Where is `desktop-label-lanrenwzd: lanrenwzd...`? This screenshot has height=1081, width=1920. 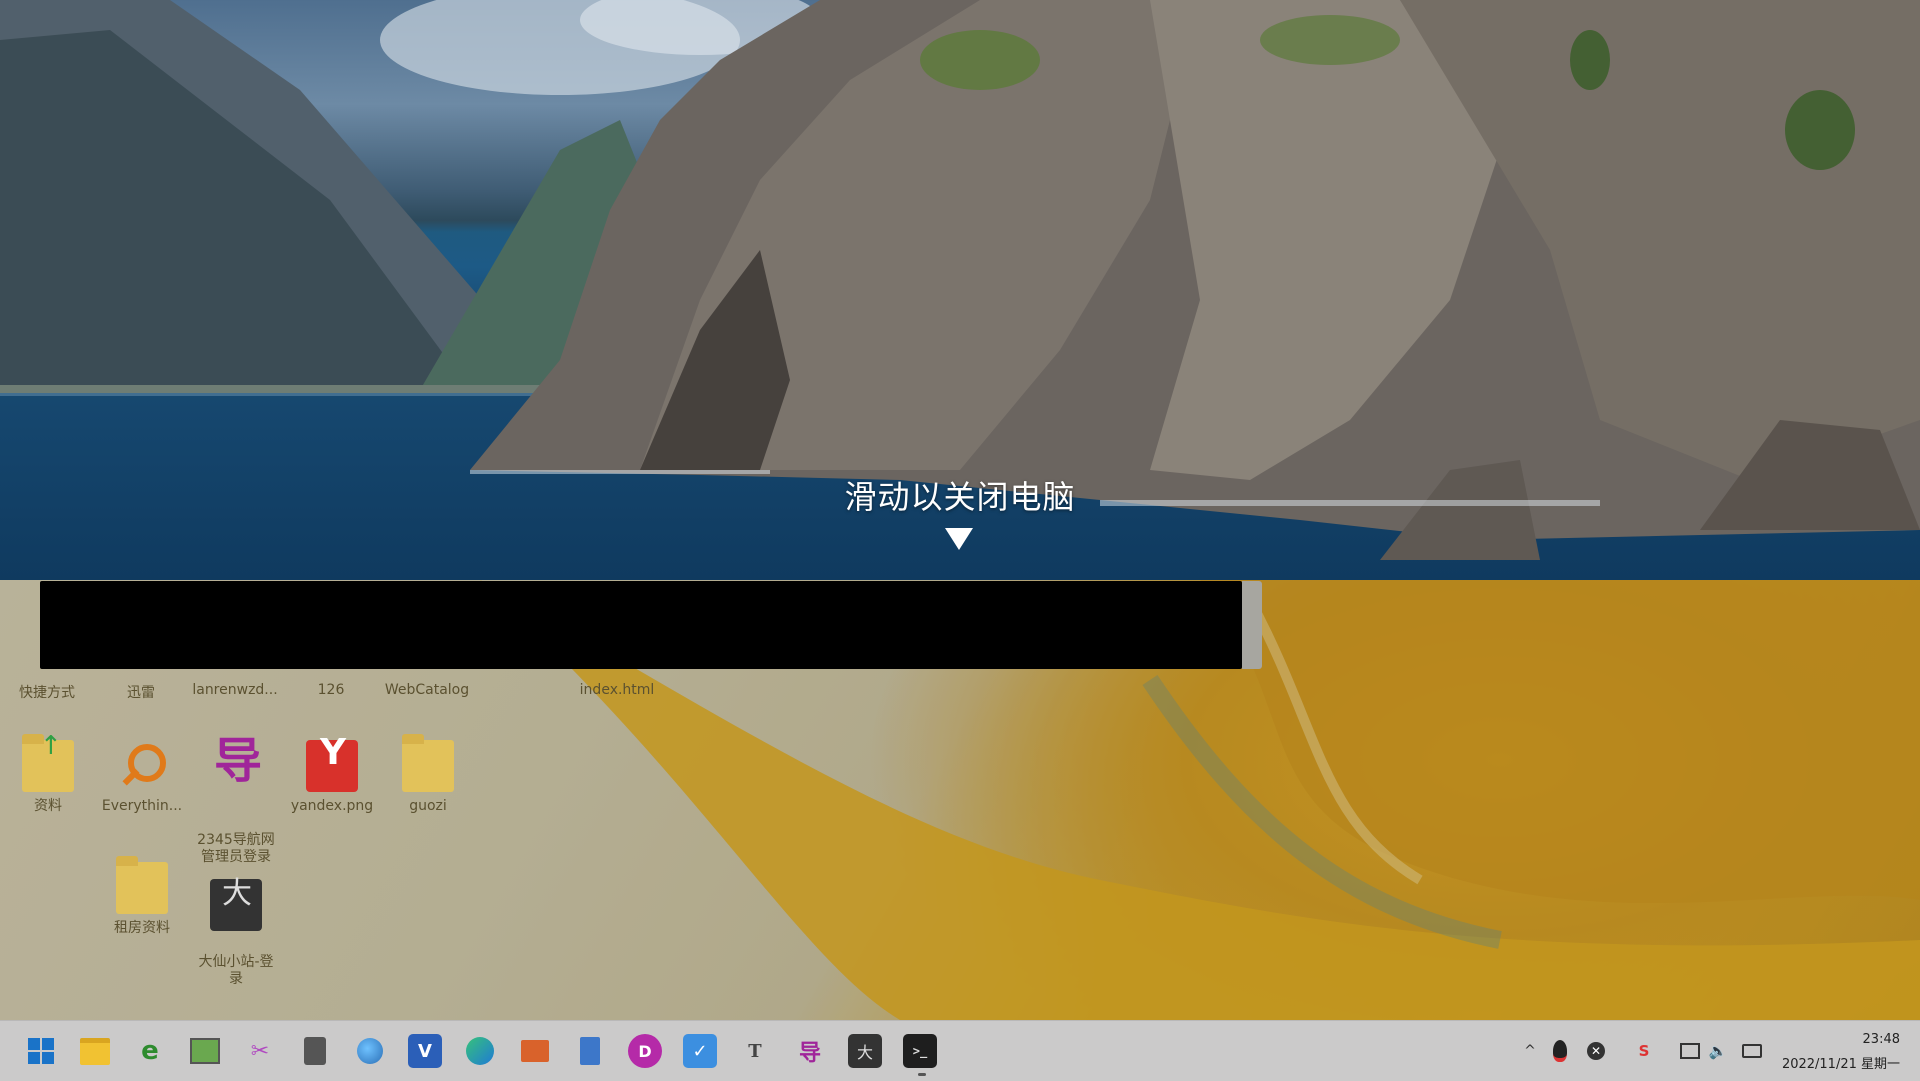 desktop-label-lanrenwzd: lanrenwzd... is located at coordinates (235, 690).